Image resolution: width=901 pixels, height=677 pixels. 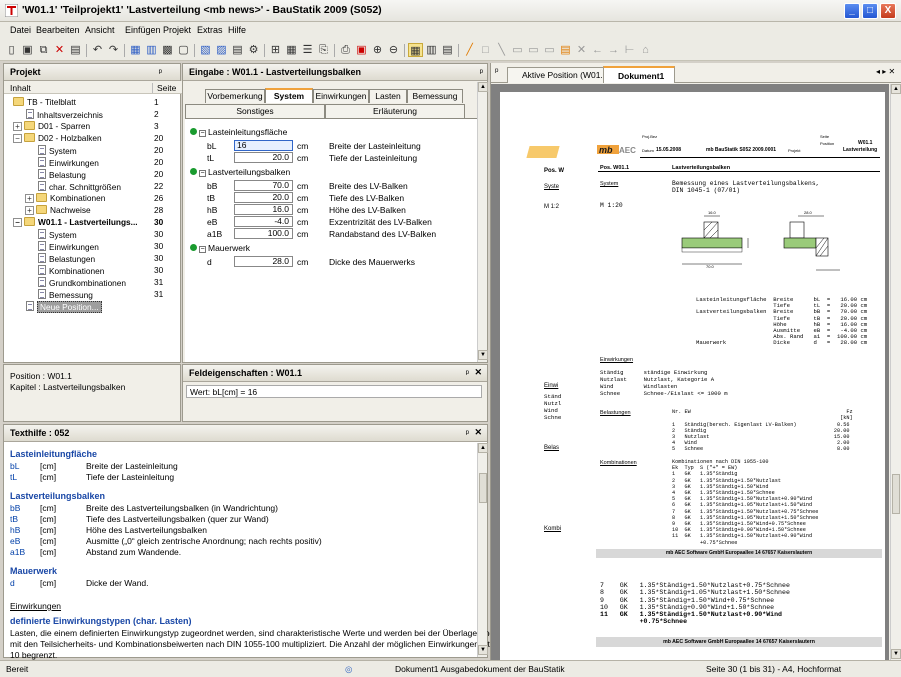 What do you see at coordinates (895, 372) in the screenshot?
I see `document-scrollbar: ▲ ▼` at bounding box center [895, 372].